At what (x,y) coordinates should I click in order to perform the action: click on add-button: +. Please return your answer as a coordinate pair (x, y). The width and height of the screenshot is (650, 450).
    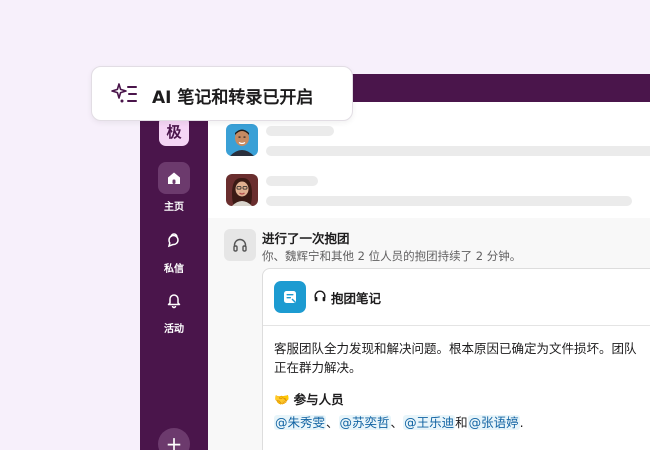
    Looking at the image, I should click on (174, 439).